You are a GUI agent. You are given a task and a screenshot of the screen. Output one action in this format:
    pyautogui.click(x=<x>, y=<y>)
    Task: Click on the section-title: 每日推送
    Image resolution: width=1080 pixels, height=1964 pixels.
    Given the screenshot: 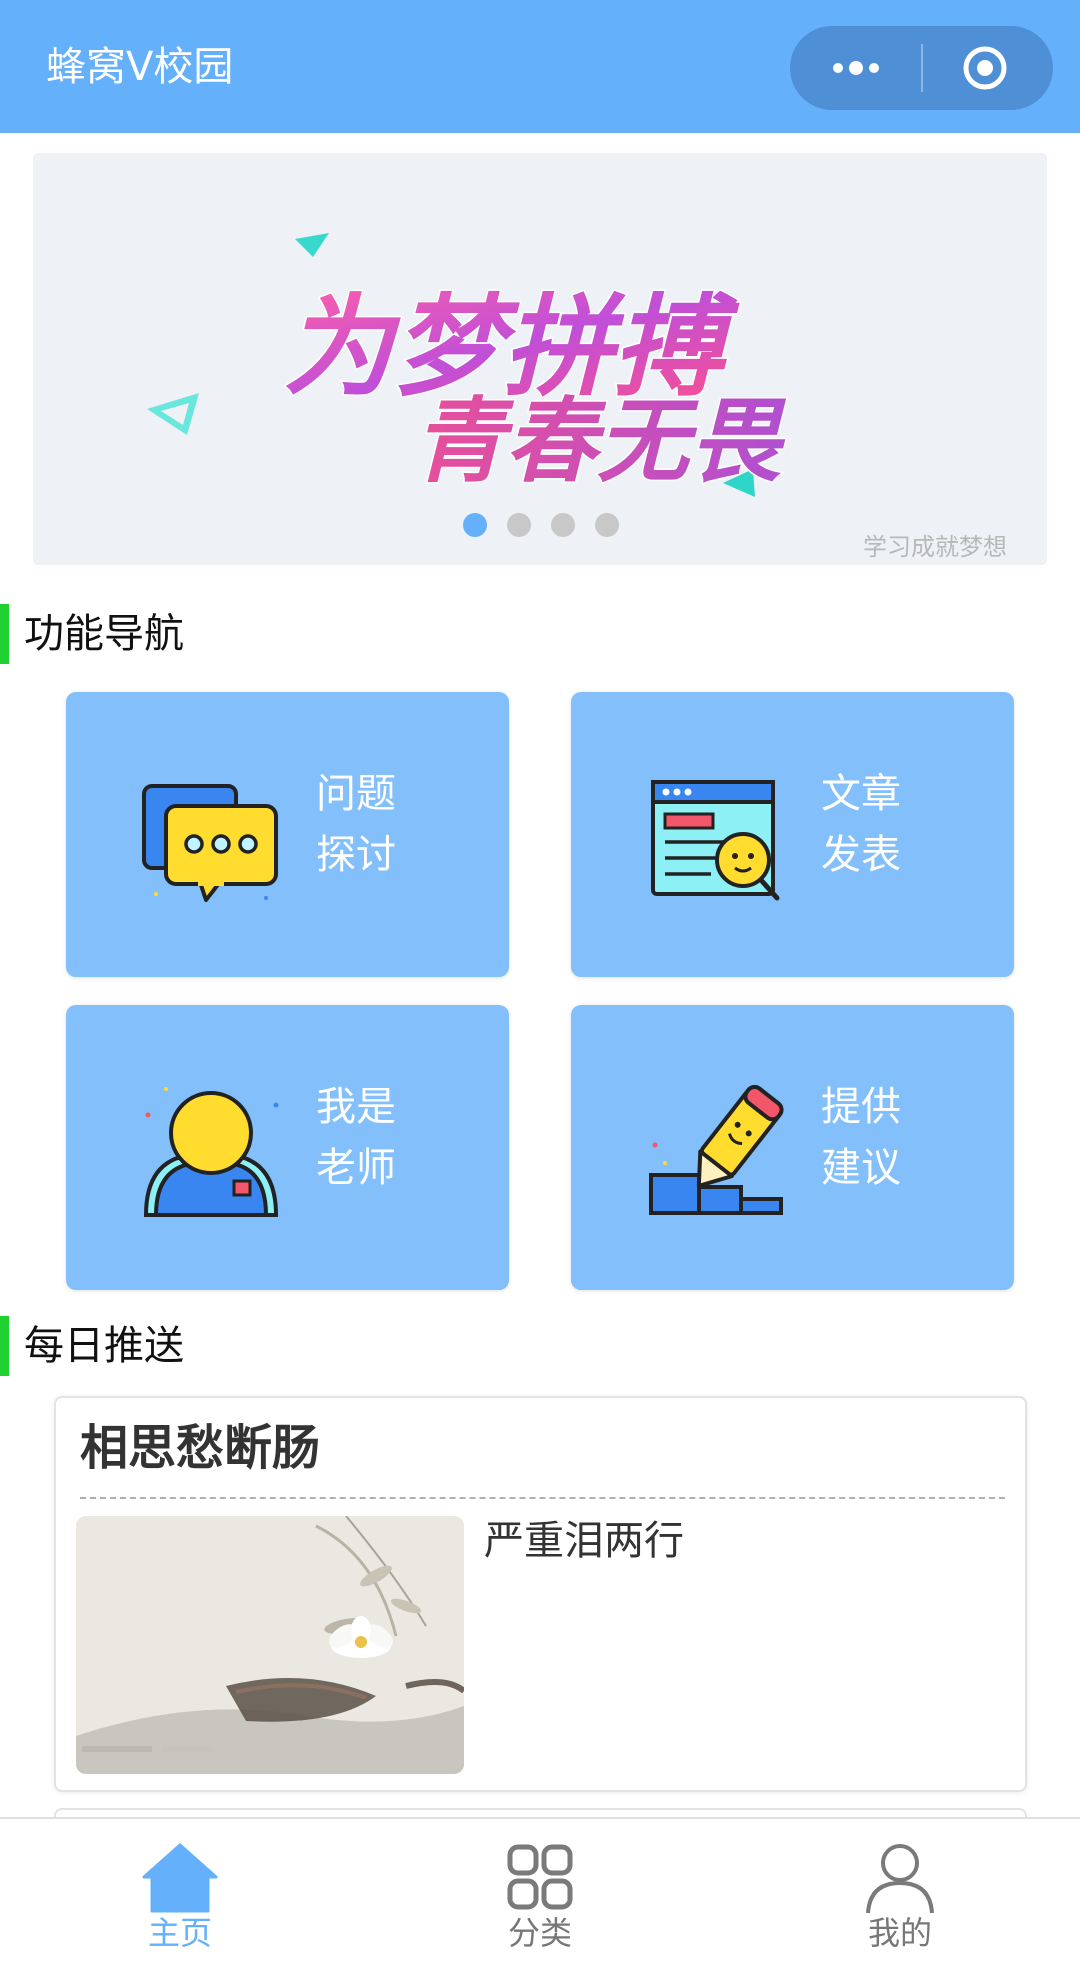 What is the action you would take?
    pyautogui.click(x=104, y=1346)
    